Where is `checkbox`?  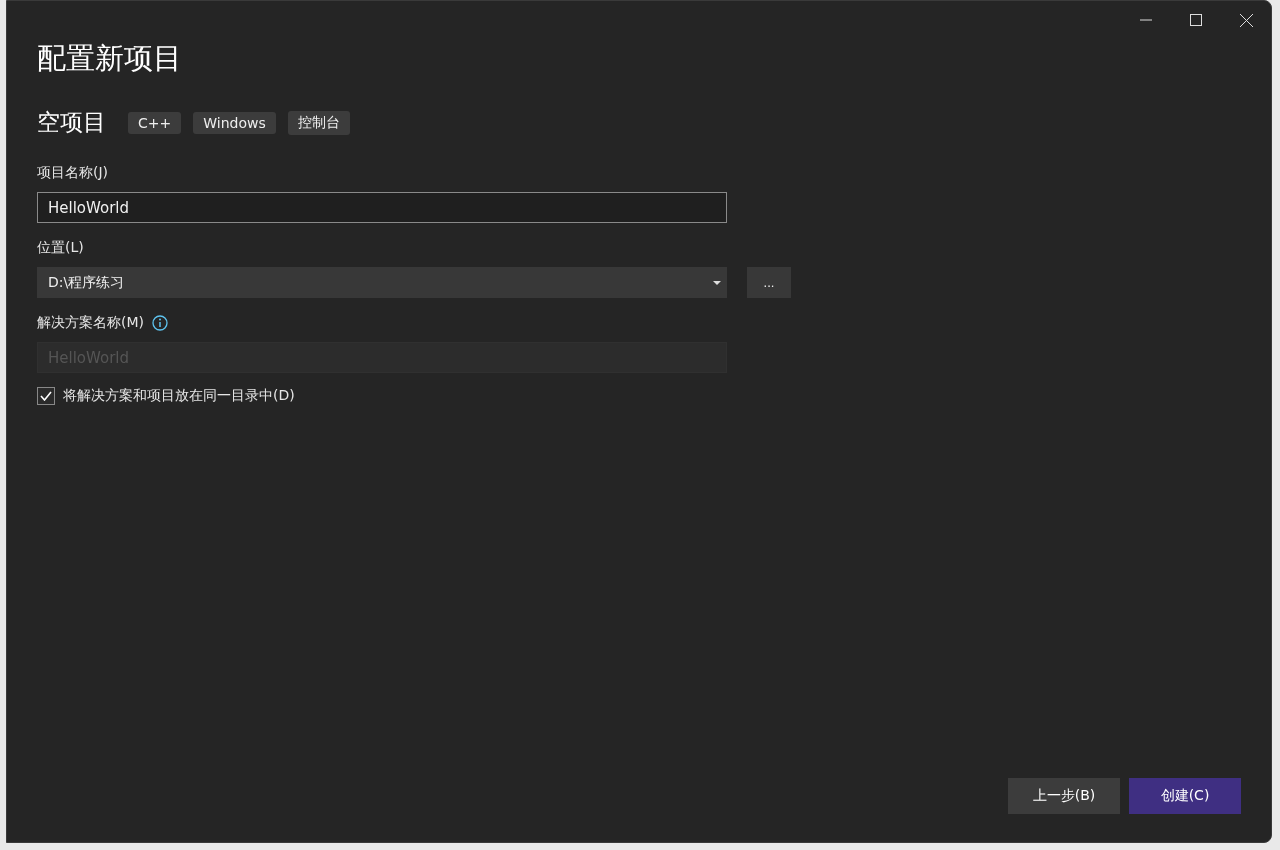 checkbox is located at coordinates (46, 396).